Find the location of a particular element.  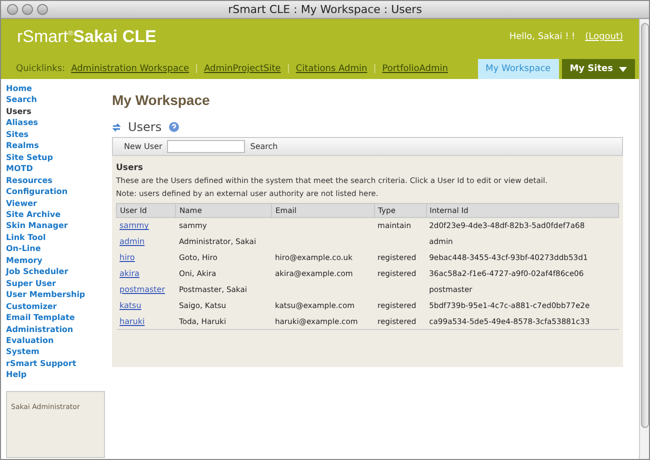

sidebar-item: Evaluation is located at coordinates (55, 340).